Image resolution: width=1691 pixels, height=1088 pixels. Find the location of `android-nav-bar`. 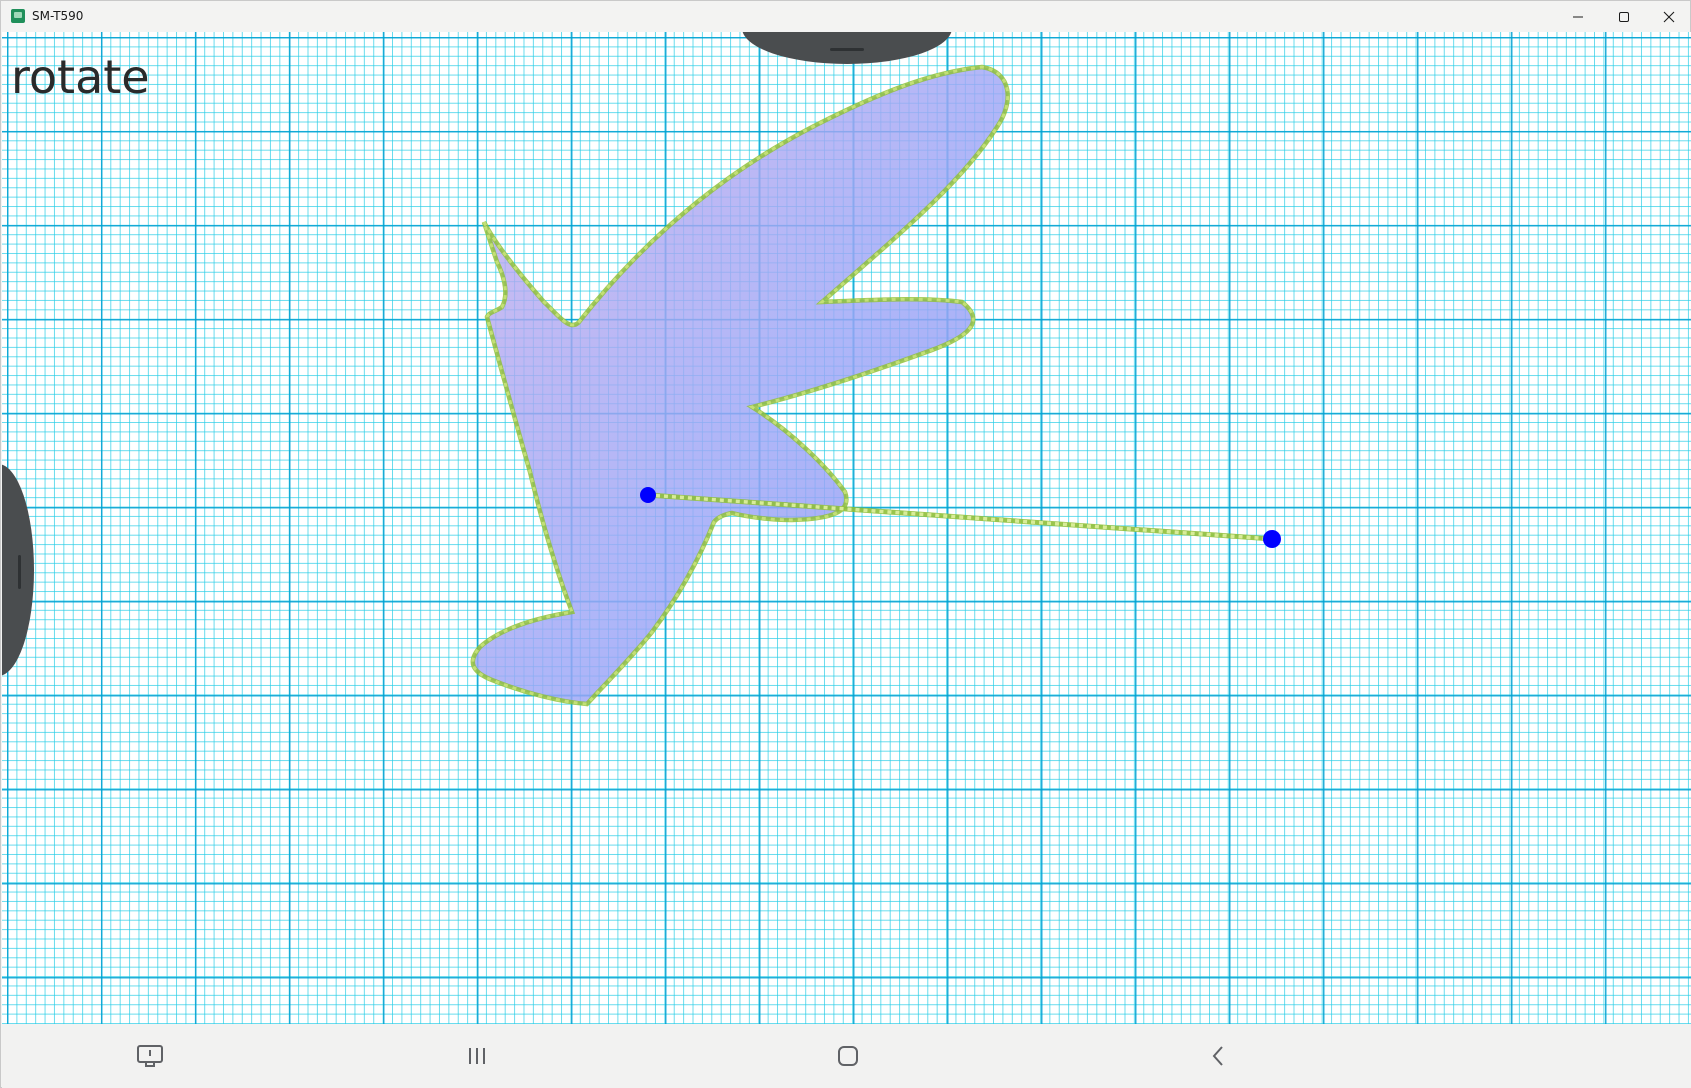

android-nav-bar is located at coordinates (846, 1056).